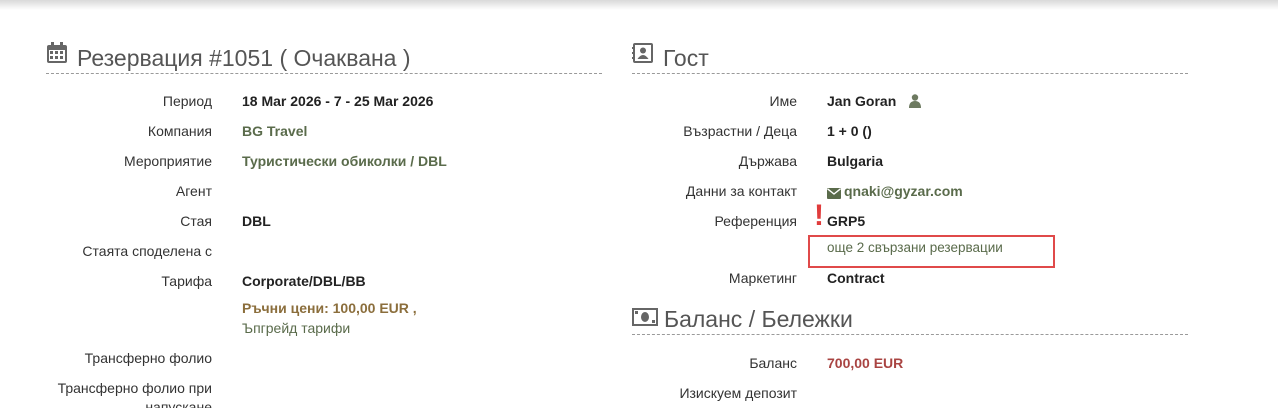 The width and height of the screenshot is (1278, 408). Describe the element at coordinates (187, 101) in the screenshot. I see `period-label: Период` at that location.